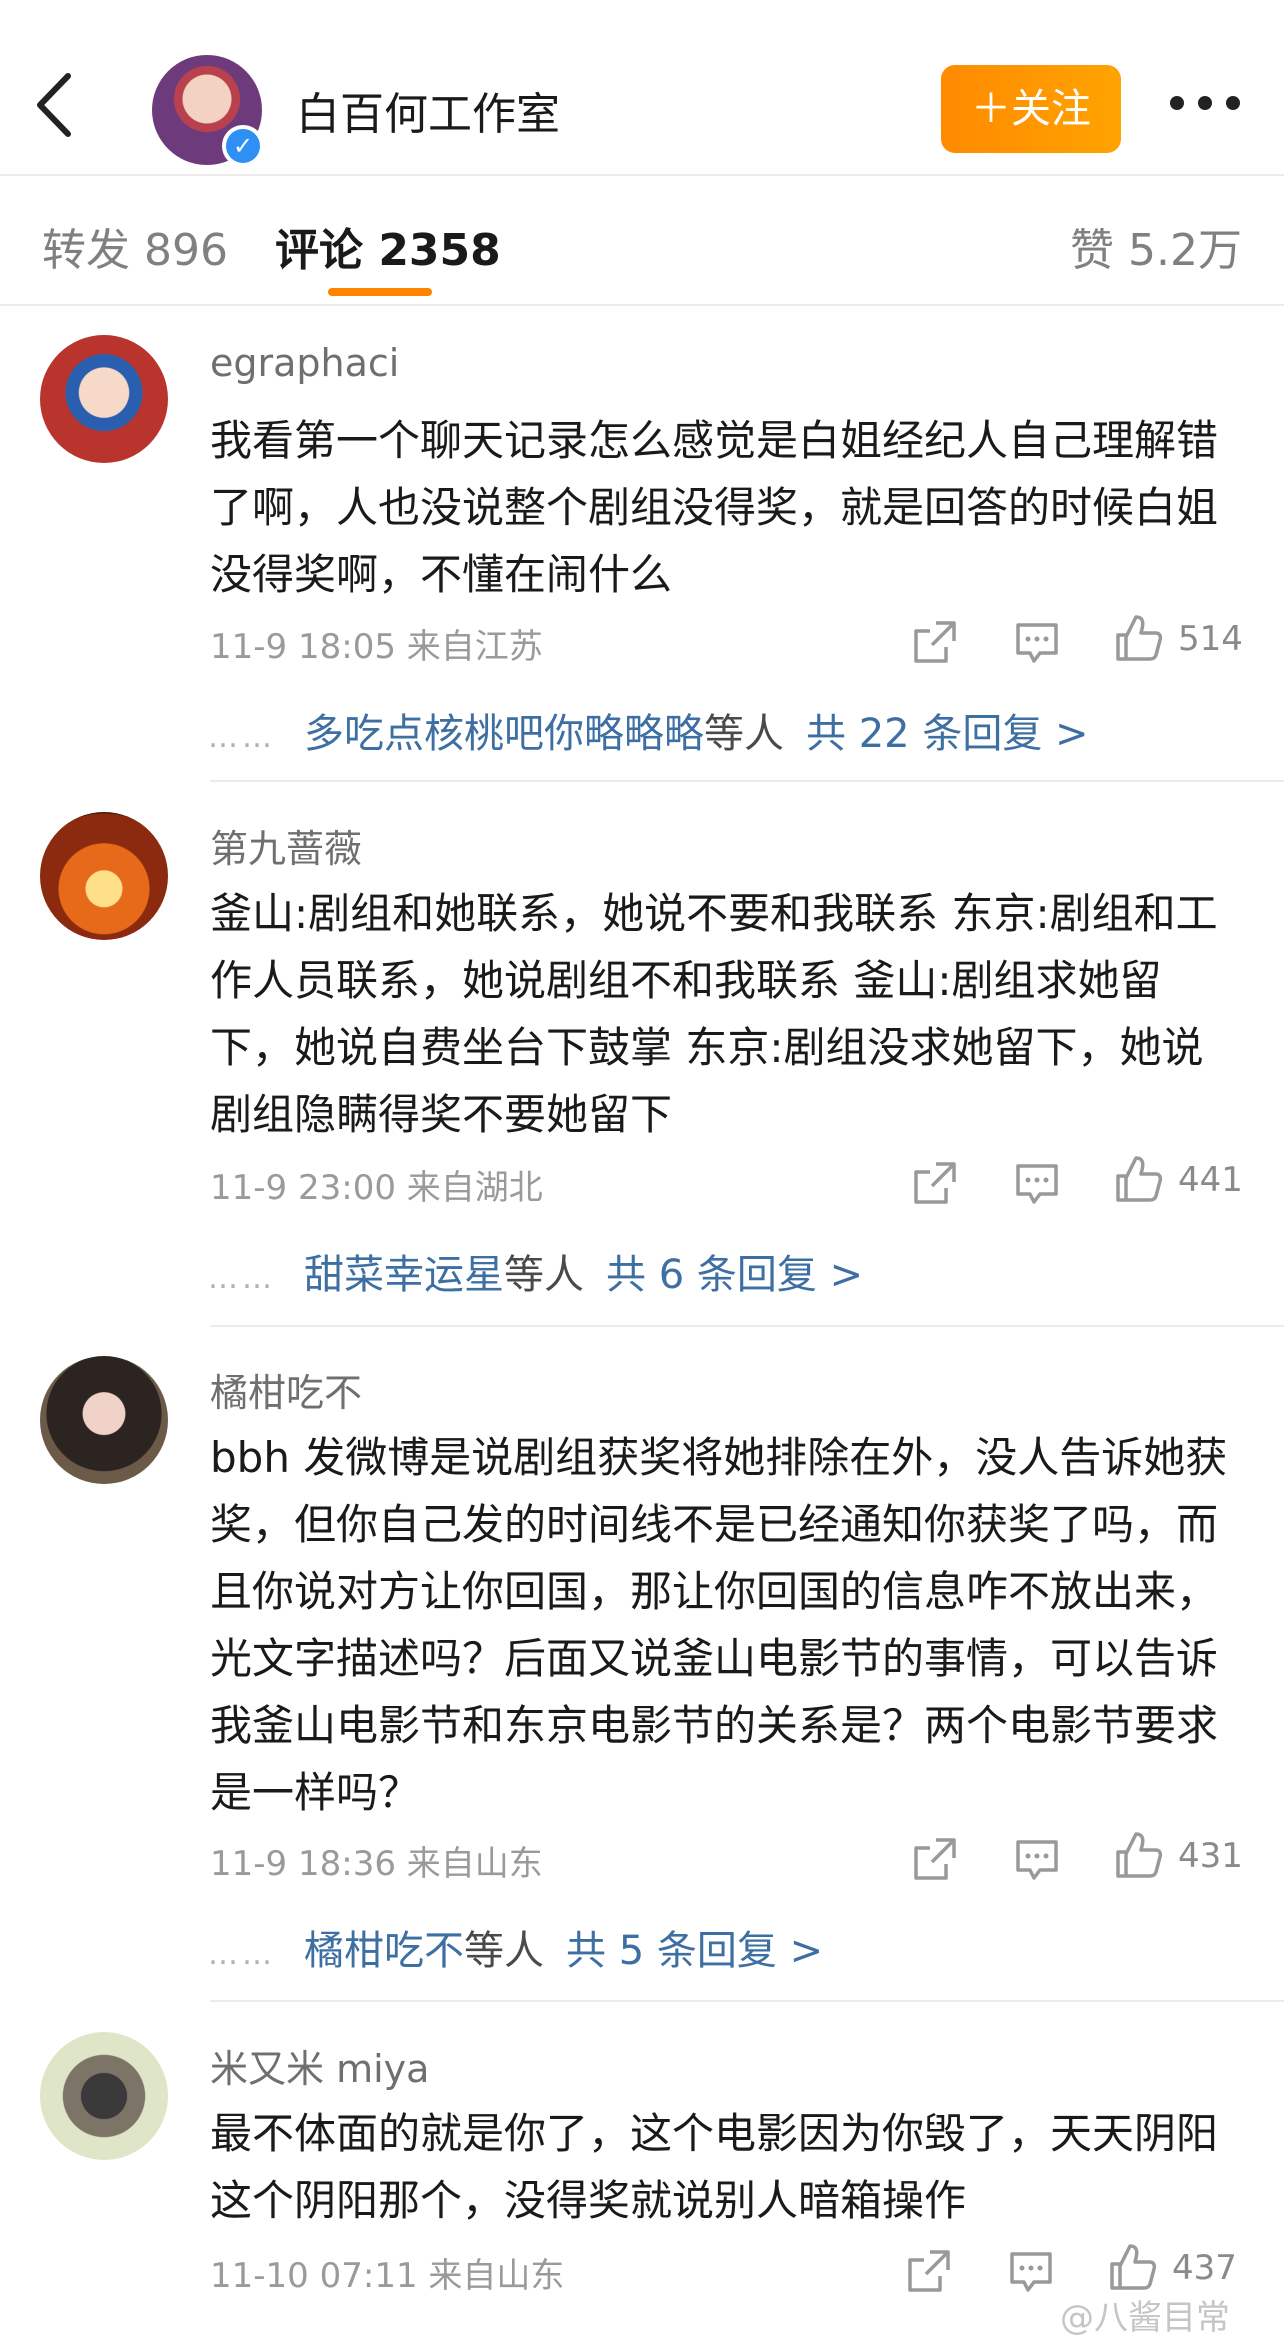  What do you see at coordinates (1210, 639) in the screenshot?
I see `like-count: 514` at bounding box center [1210, 639].